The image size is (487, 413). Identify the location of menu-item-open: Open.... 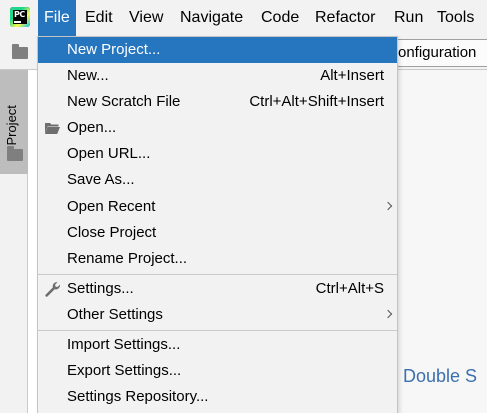
(217, 128).